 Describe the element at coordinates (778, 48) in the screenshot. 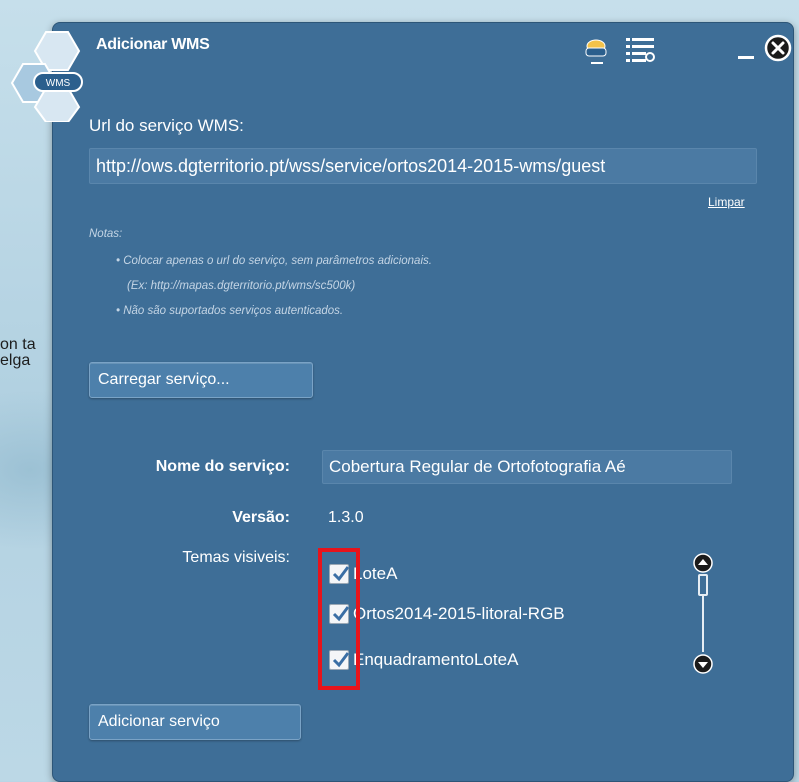

I see `close-icon` at that location.